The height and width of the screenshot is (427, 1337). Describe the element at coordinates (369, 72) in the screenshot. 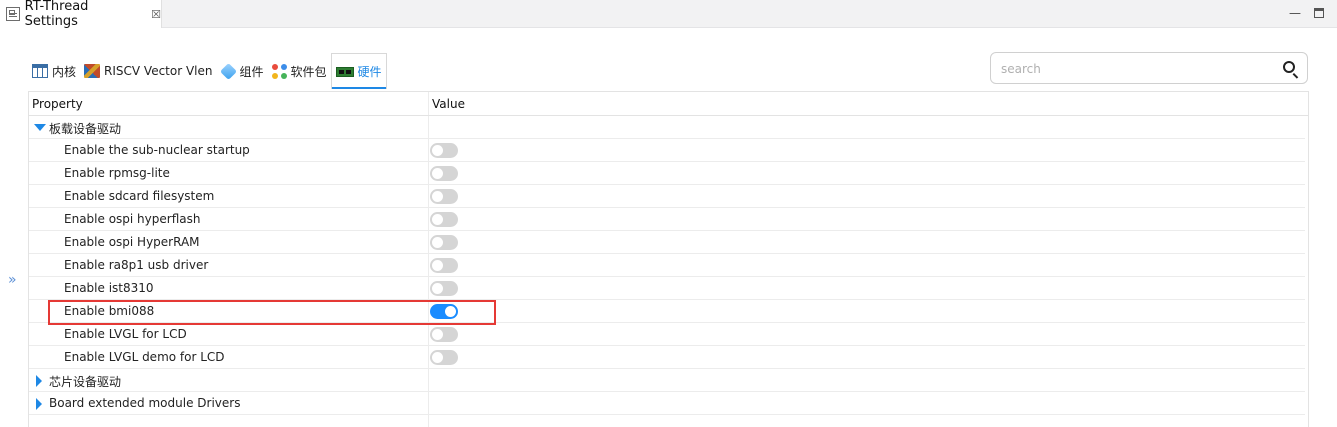

I see `tab-label: 硬件` at that location.